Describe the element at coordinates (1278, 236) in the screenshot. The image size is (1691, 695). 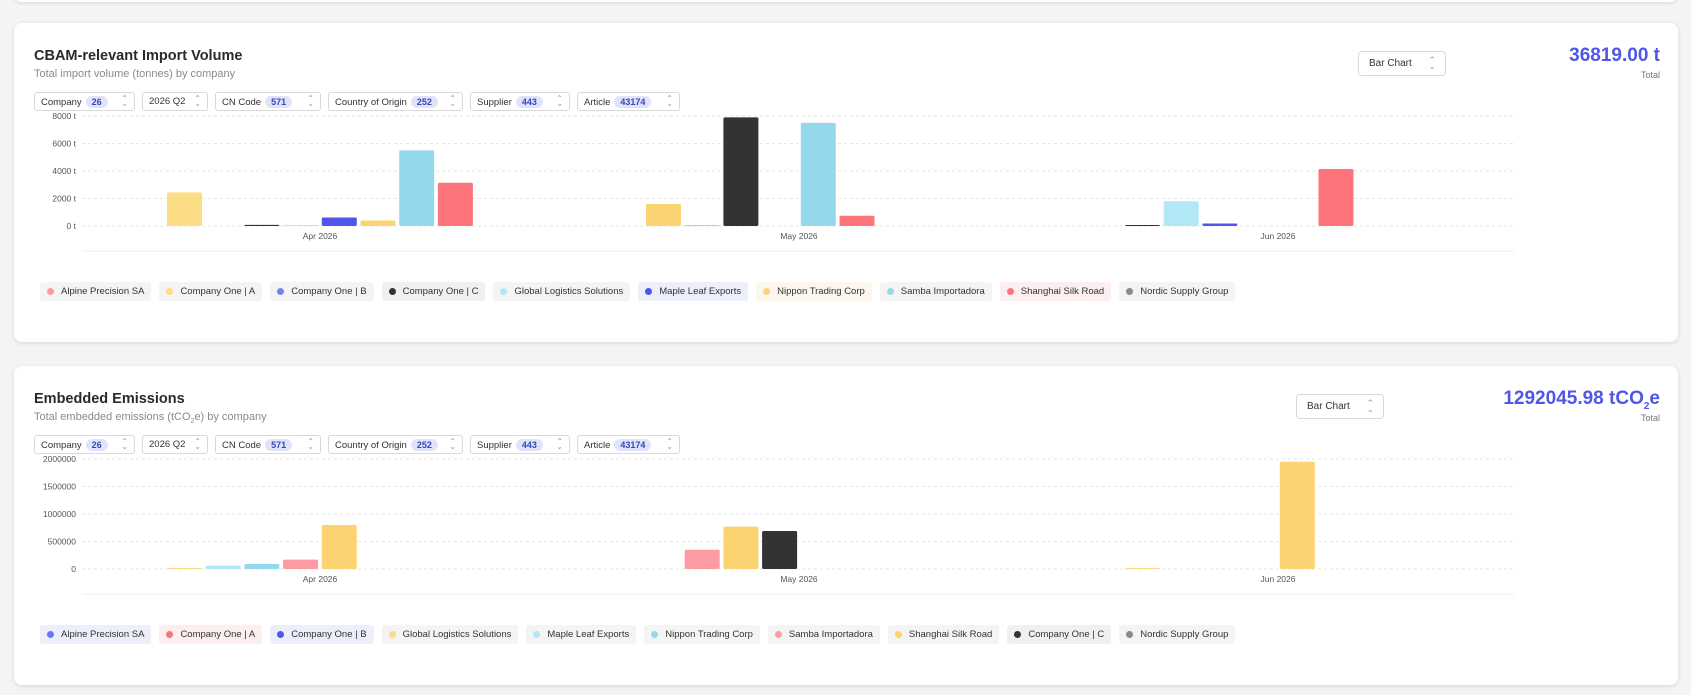
I see `x-tick-label: Jun 2026` at that location.